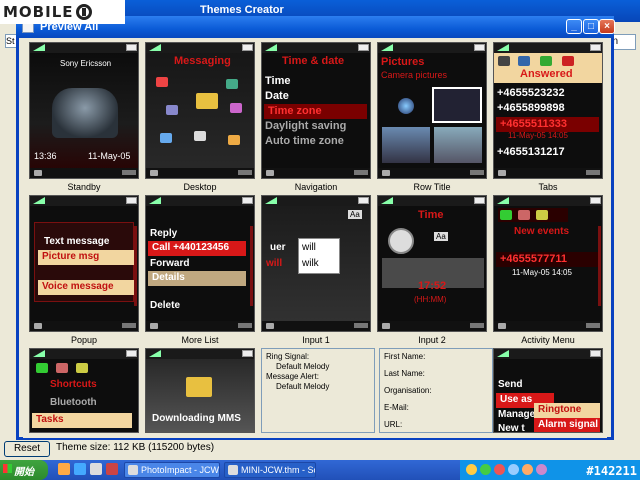 This screenshot has width=640, height=480. Describe the element at coordinates (200, 110) in the screenshot. I see `desktop-preview: Messaging` at that location.